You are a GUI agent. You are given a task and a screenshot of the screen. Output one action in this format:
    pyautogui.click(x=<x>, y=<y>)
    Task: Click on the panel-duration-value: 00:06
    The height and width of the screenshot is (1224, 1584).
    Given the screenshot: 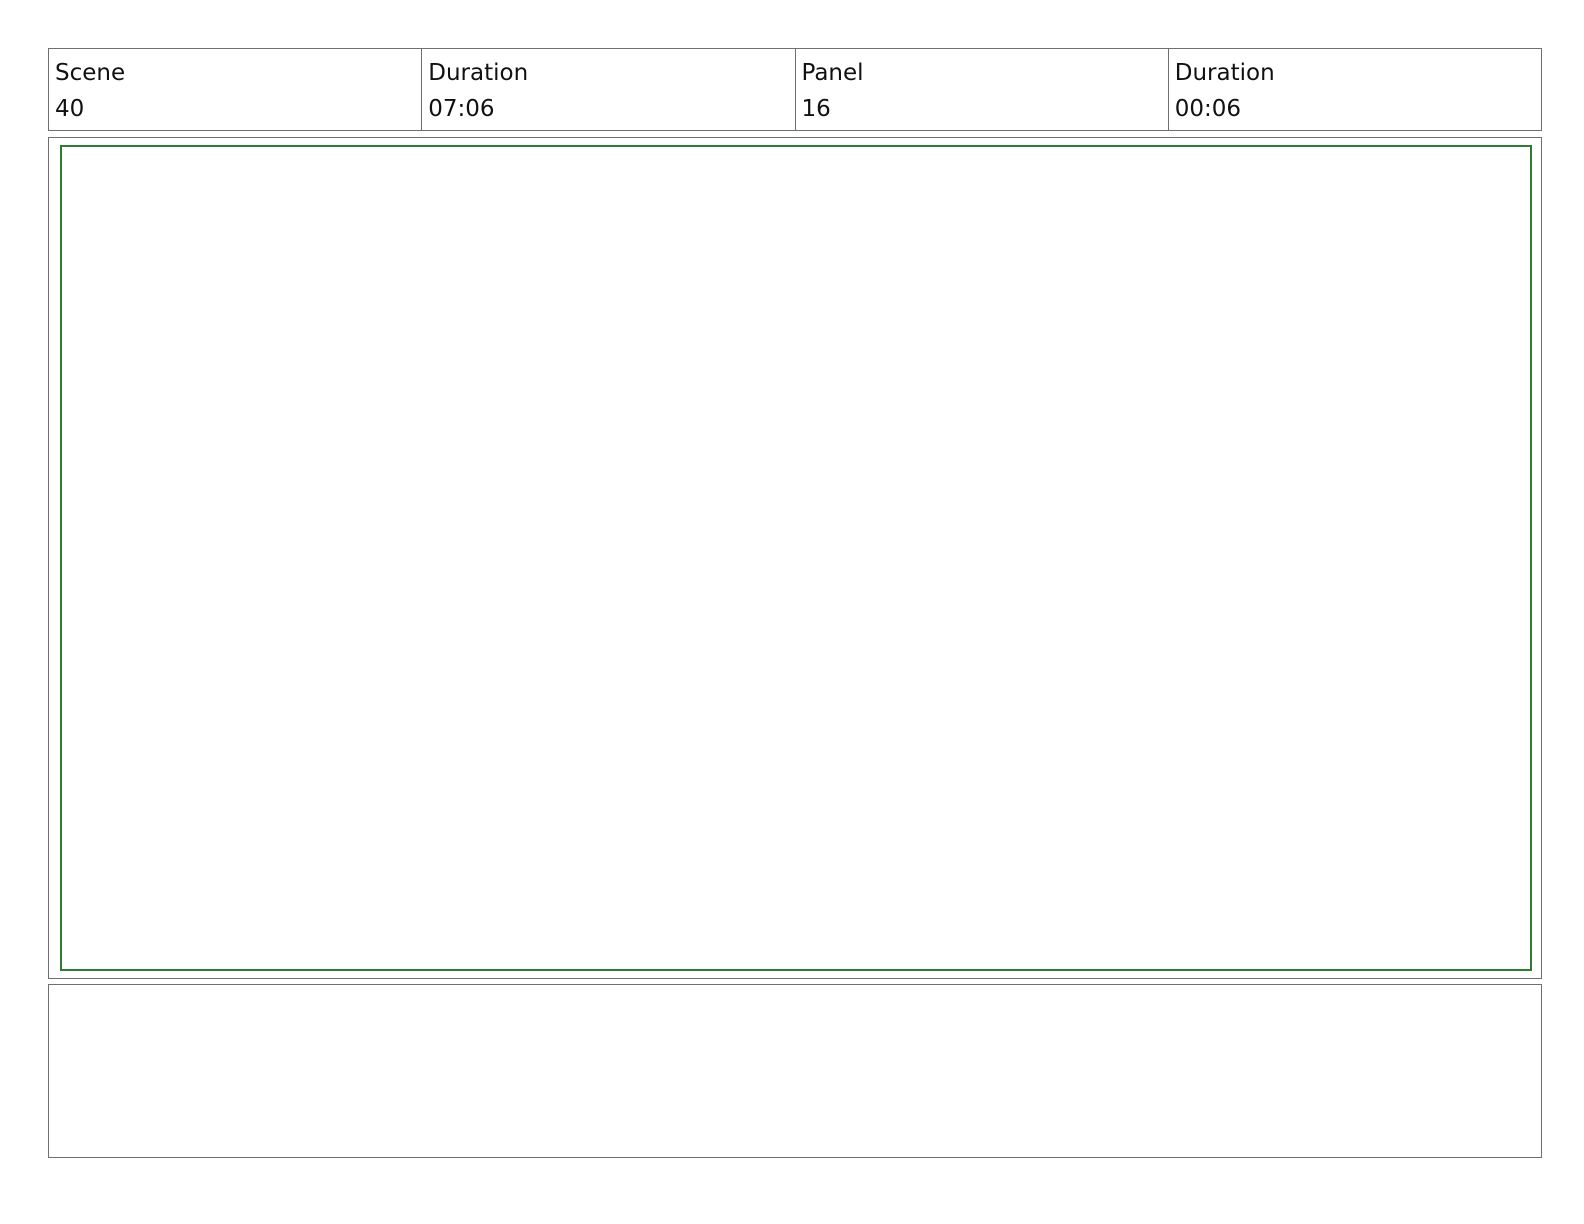 What is the action you would take?
    pyautogui.click(x=1355, y=109)
    